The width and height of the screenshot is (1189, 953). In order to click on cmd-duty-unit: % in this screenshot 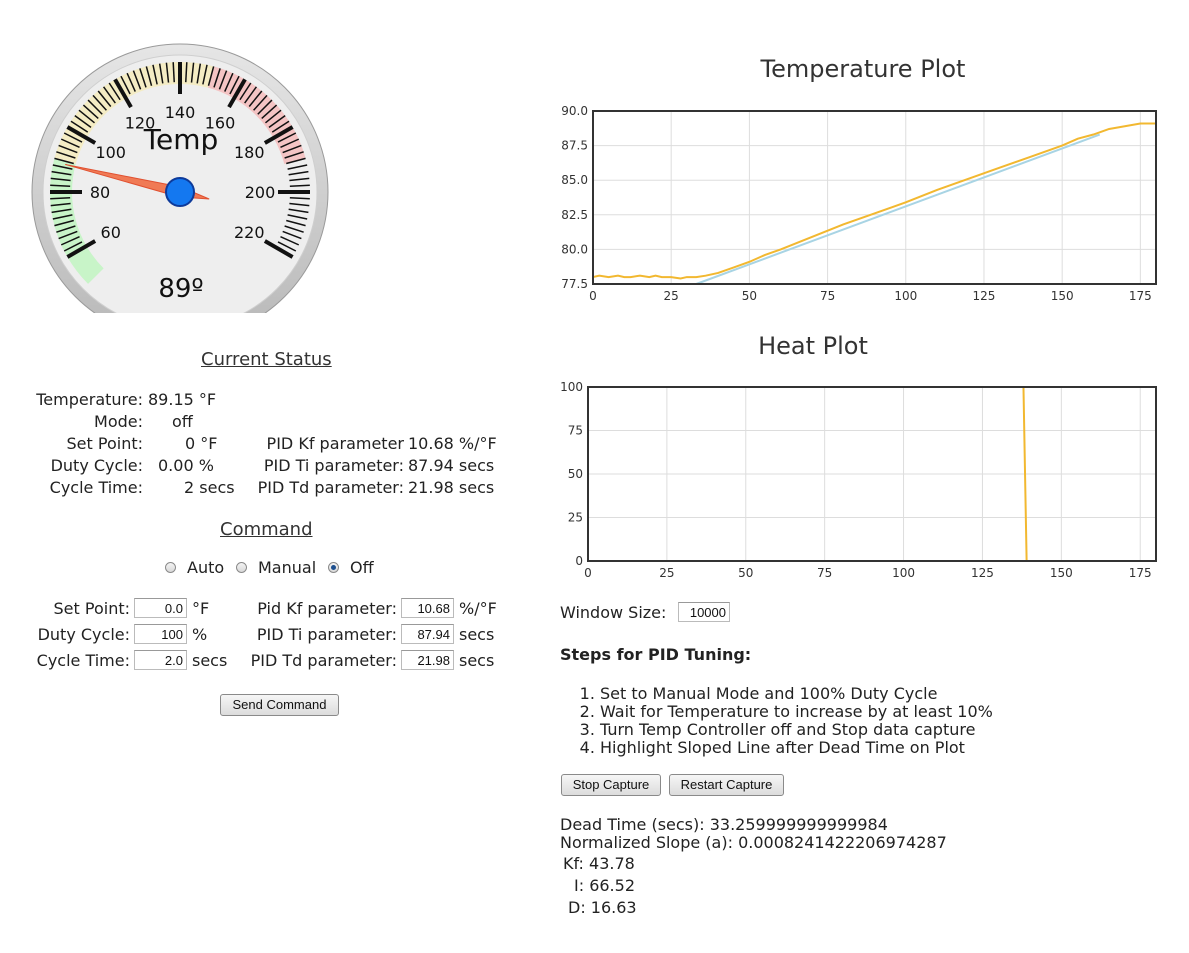, I will do `click(200, 634)`.